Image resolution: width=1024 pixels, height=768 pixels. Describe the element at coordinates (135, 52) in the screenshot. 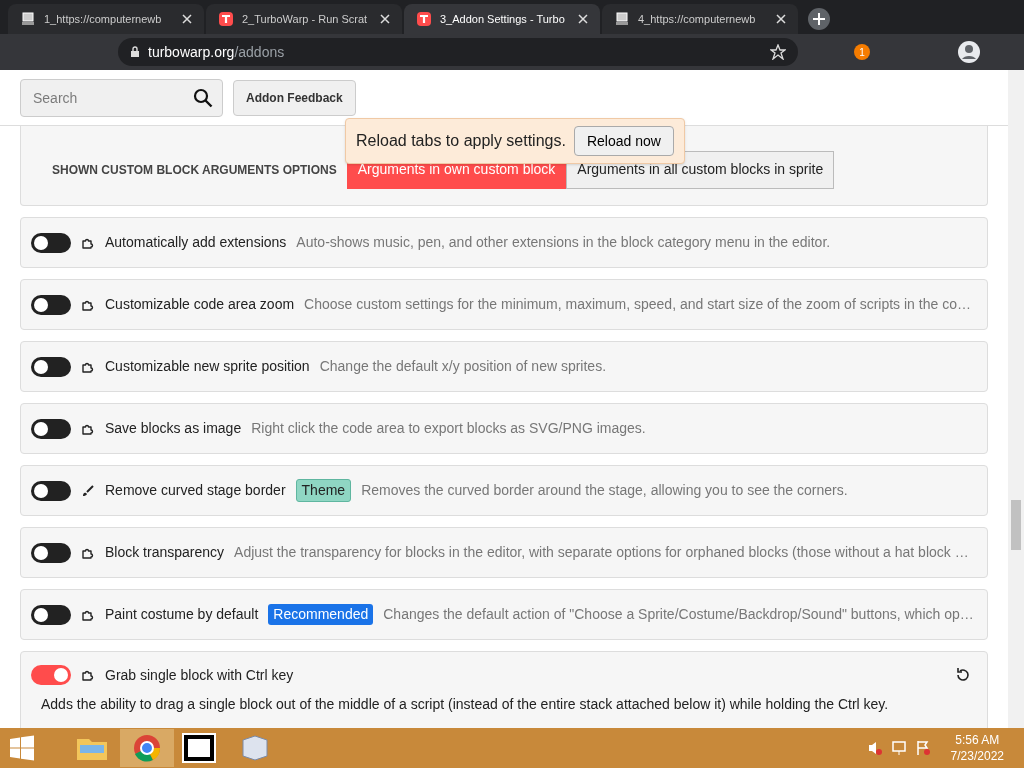

I see `lock-icon` at that location.